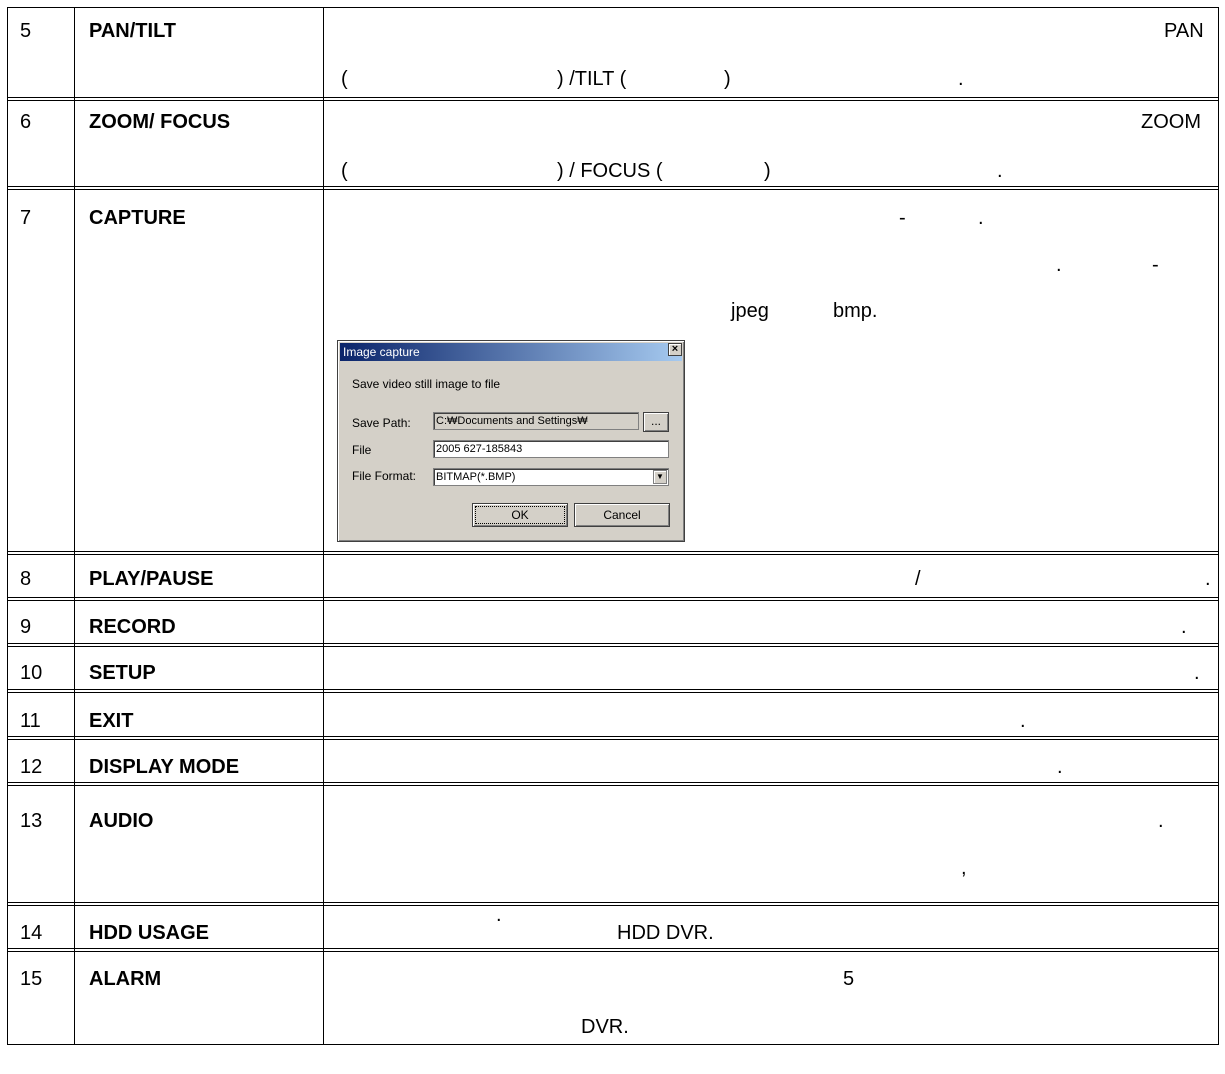 Image resolution: width=1225 pixels, height=1074 pixels. I want to click on row-text: ) /TILT (, so click(592, 79).